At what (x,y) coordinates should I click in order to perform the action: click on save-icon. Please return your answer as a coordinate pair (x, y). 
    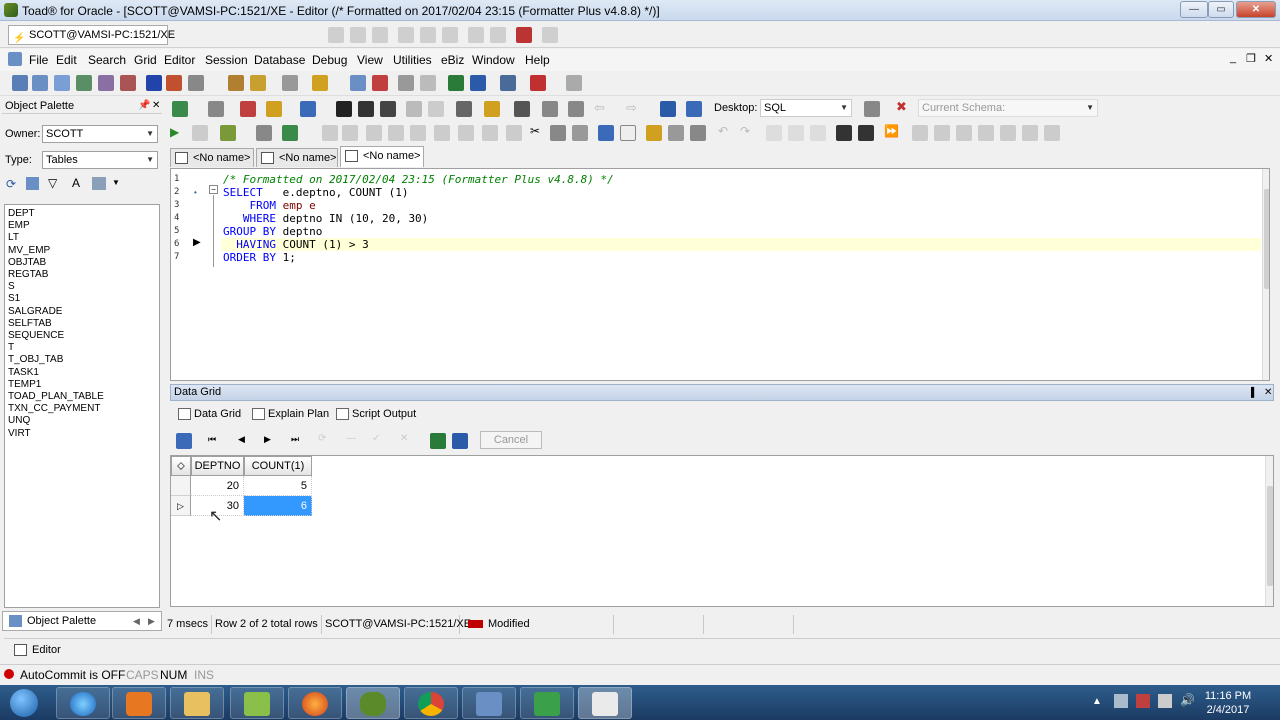
    Looking at the image, I should click on (344, 109).